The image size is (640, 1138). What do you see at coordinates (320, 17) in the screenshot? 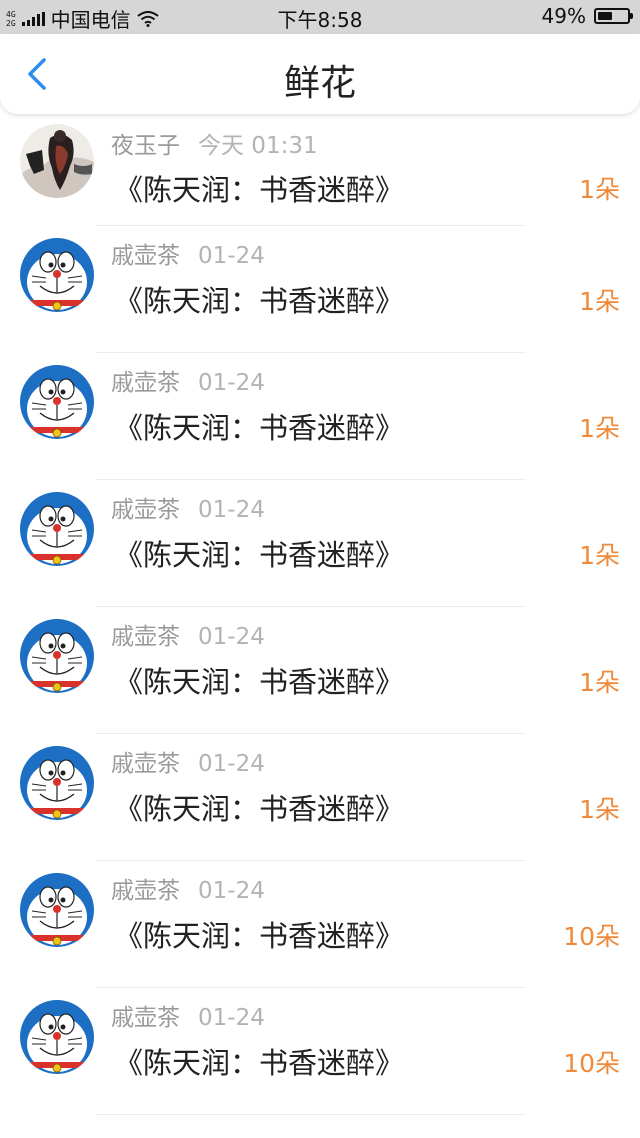
I see `status-bar: 4G 2G 中国电信 下午8:58 49%` at bounding box center [320, 17].